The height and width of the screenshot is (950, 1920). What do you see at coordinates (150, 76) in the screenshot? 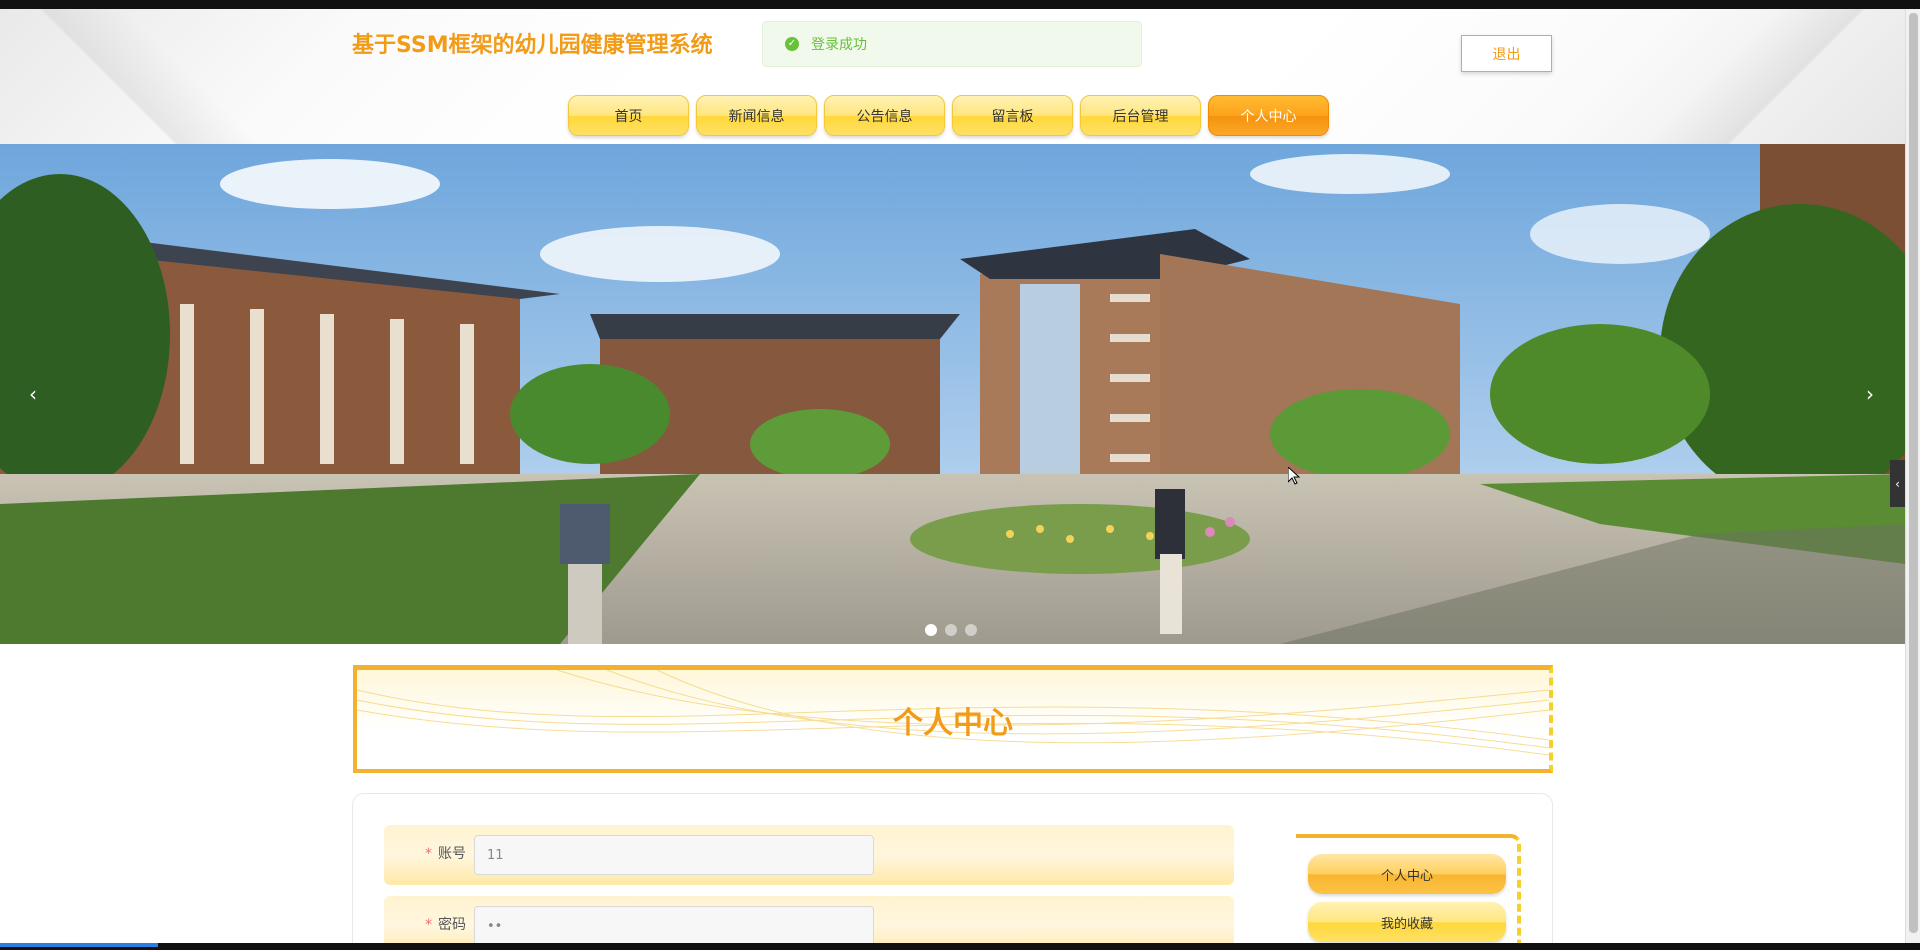
I see `header-decoration-left` at bounding box center [150, 76].